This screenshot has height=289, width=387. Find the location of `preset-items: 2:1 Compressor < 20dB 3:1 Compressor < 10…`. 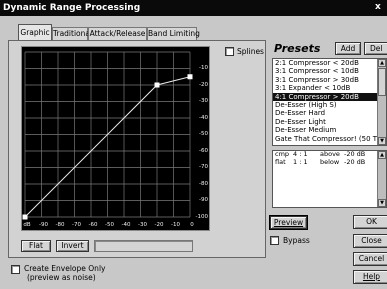

preset-items: 2:1 Compressor < 20dB 3:1 Compressor < 10… is located at coordinates (329, 101).